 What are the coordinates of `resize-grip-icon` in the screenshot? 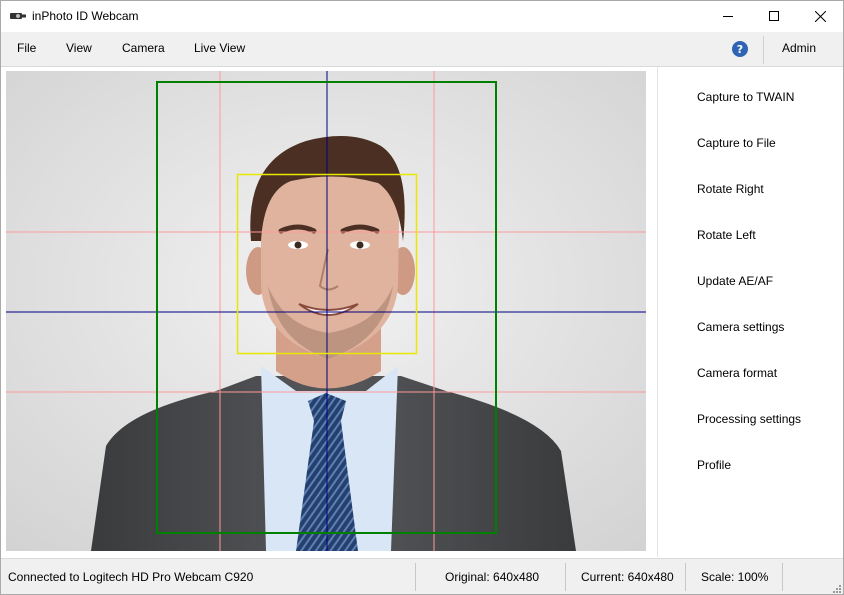 It's located at (836, 588).